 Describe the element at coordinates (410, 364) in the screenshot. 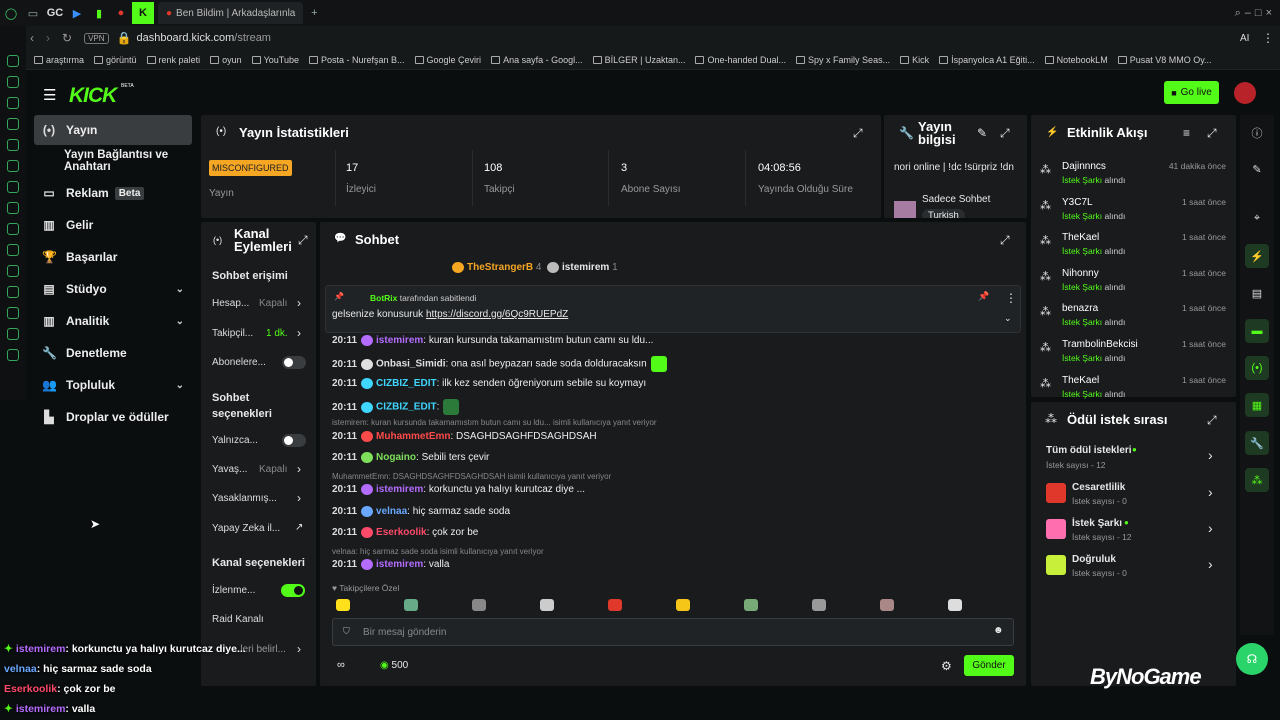

I see `chat-username: Onbasi_Simidi` at that location.